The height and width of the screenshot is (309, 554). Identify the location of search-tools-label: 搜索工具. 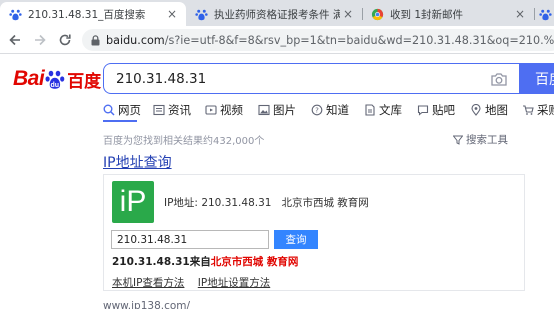
(487, 140).